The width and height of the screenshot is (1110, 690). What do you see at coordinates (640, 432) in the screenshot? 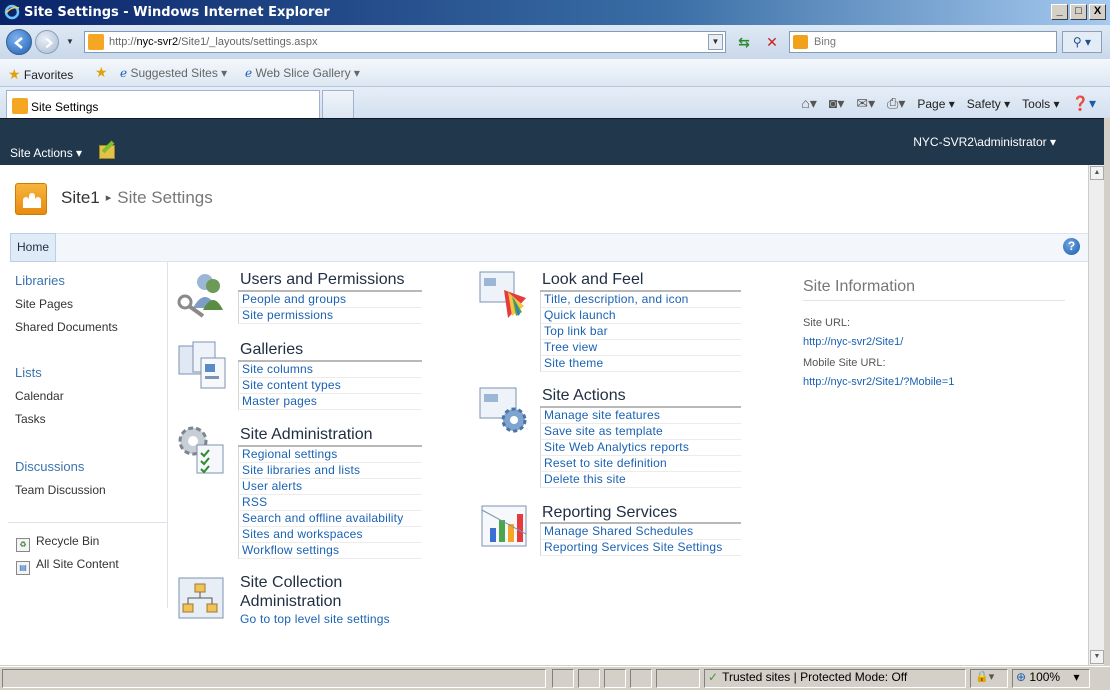
I see `save-site-as-template-link: Save site as template` at bounding box center [640, 432].